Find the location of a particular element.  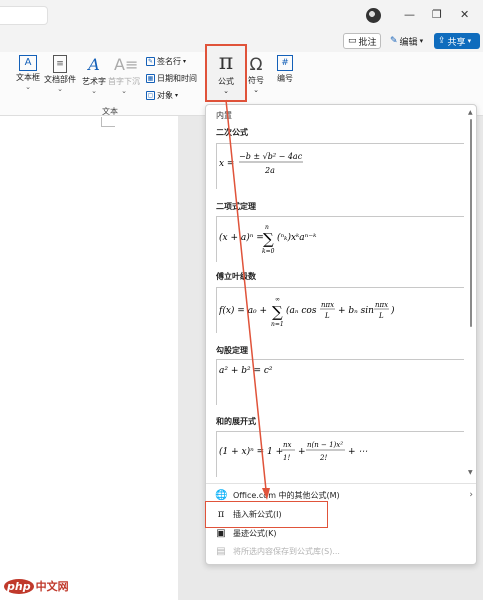

watermark: php 中文网 is located at coordinates (36, 586).